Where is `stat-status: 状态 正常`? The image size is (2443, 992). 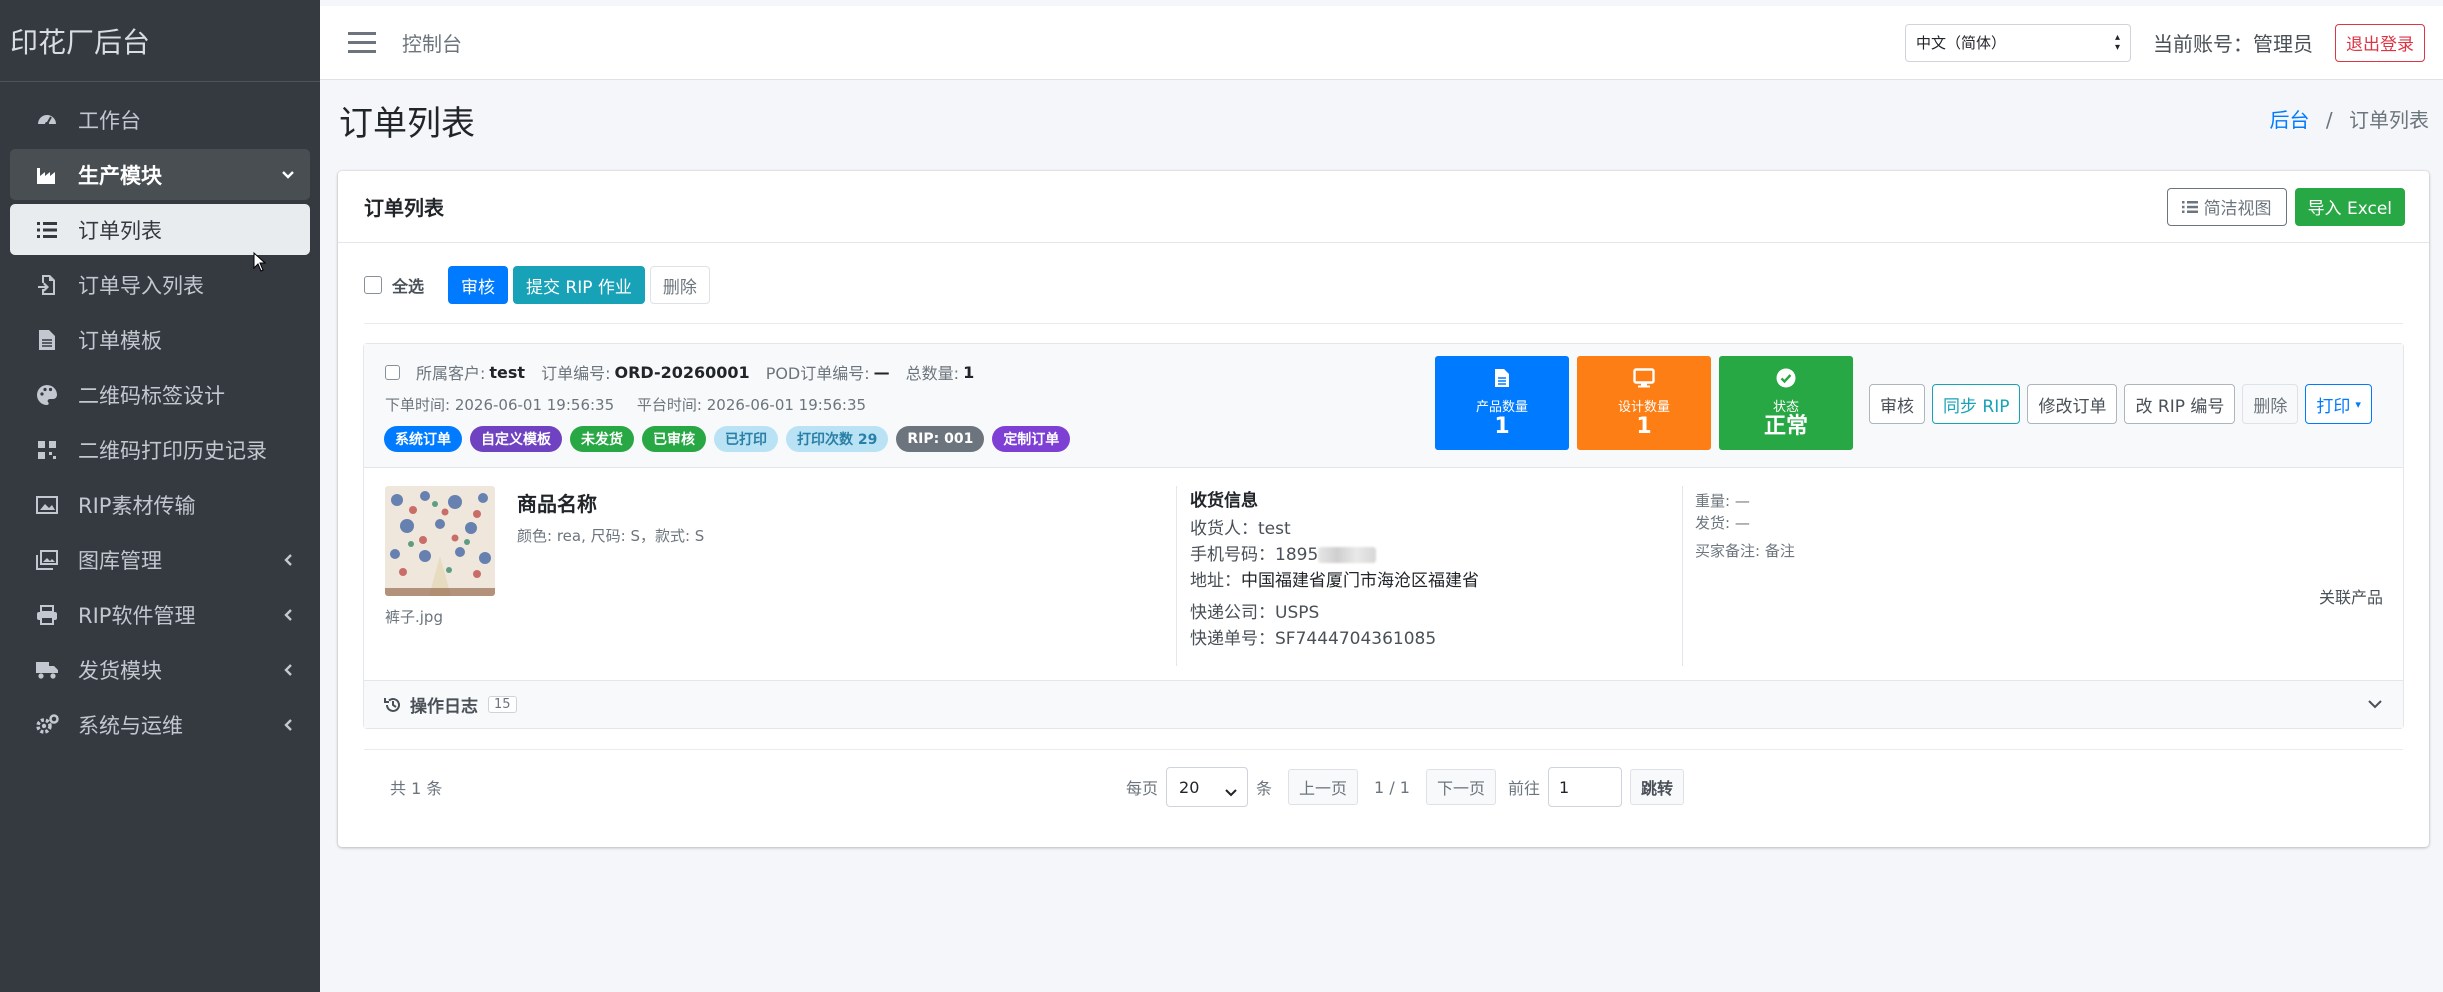 stat-status: 状态 正常 is located at coordinates (1786, 403).